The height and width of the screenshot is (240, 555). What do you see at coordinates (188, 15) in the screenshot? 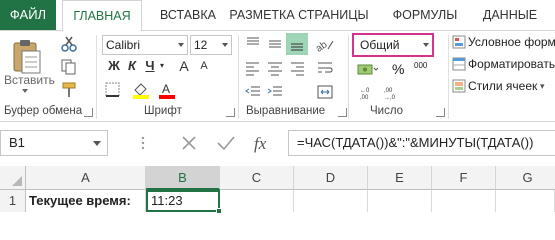
I see `tab-insert: ВСТАВКА` at bounding box center [188, 15].